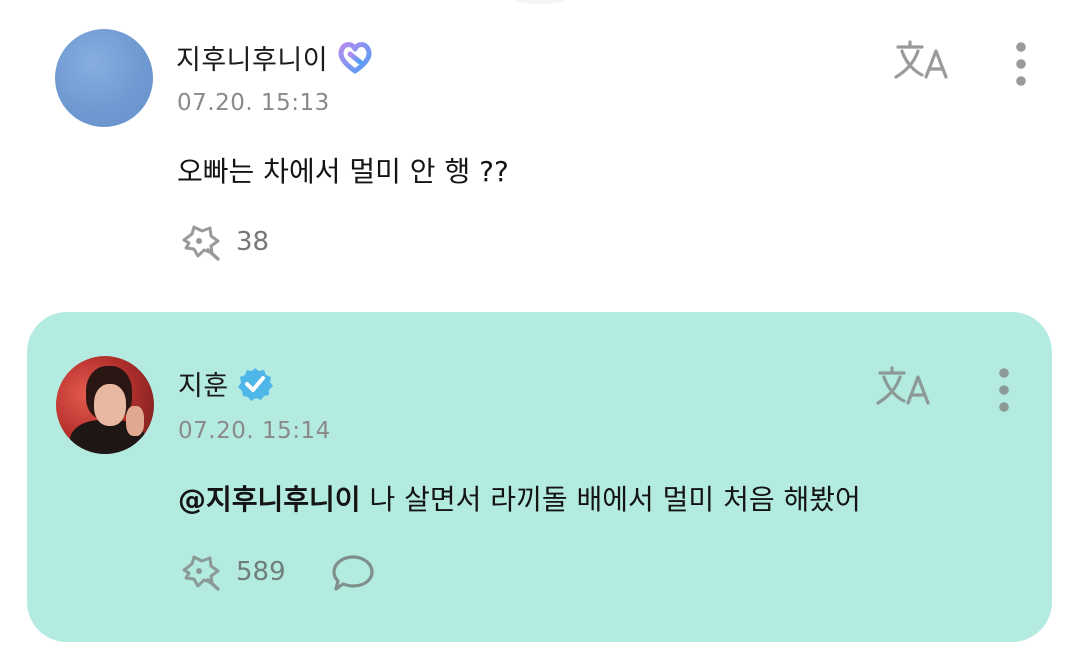 This screenshot has height=665, width=1080. I want to click on like-button: 38, so click(223, 242).